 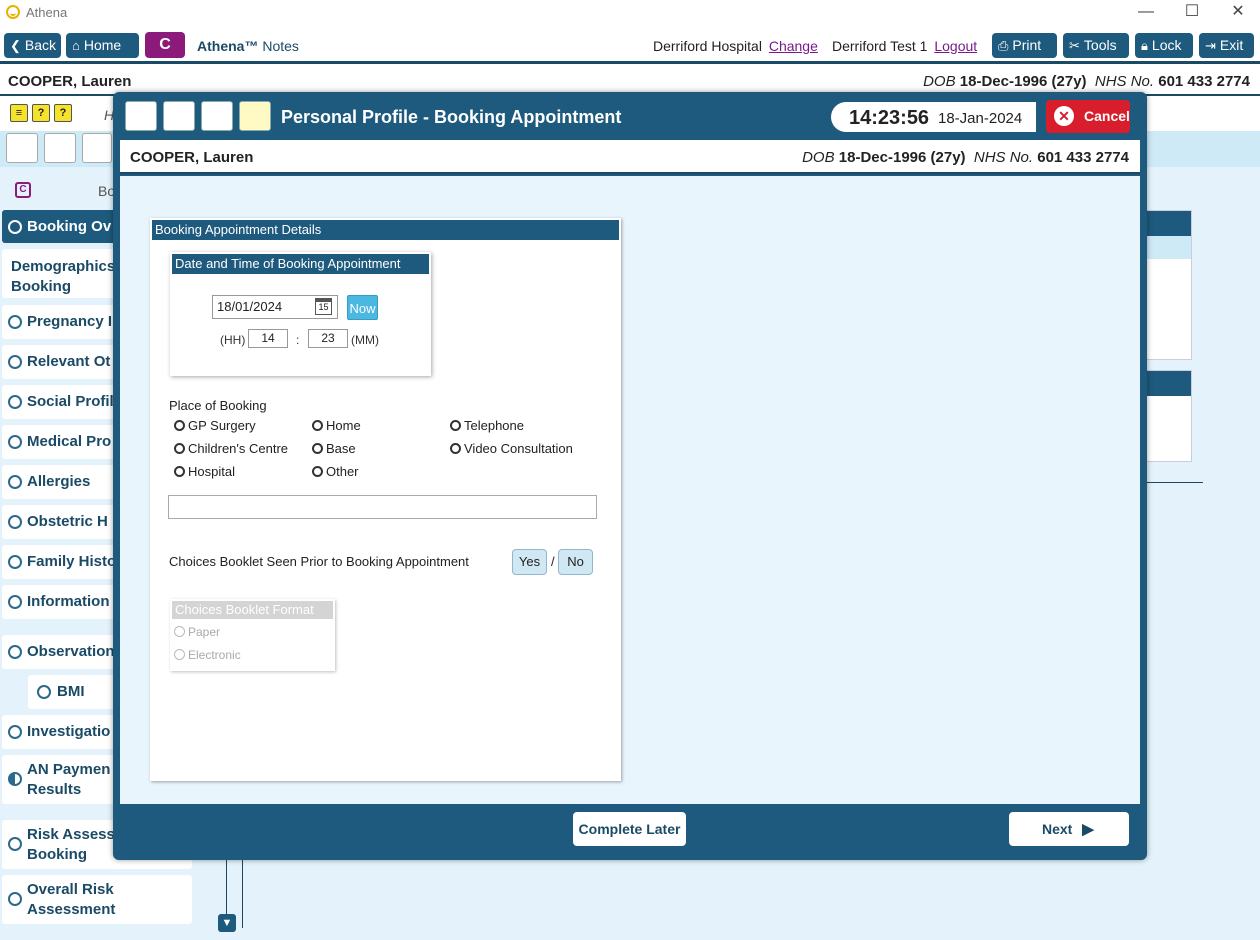 What do you see at coordinates (268, 338) in the screenshot?
I see `hour-input: 14` at bounding box center [268, 338].